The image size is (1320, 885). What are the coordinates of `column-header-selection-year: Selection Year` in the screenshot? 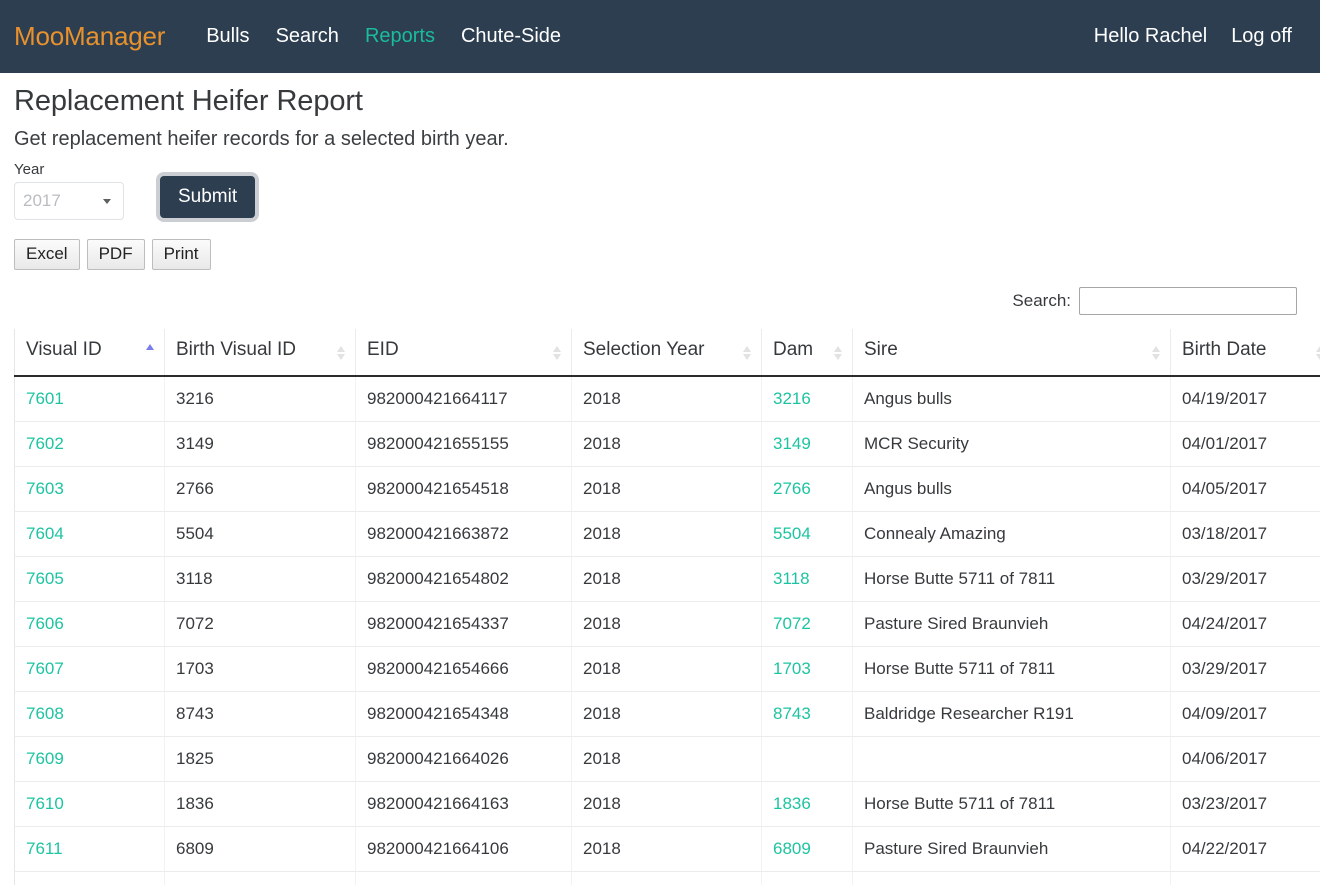 It's located at (666, 353).